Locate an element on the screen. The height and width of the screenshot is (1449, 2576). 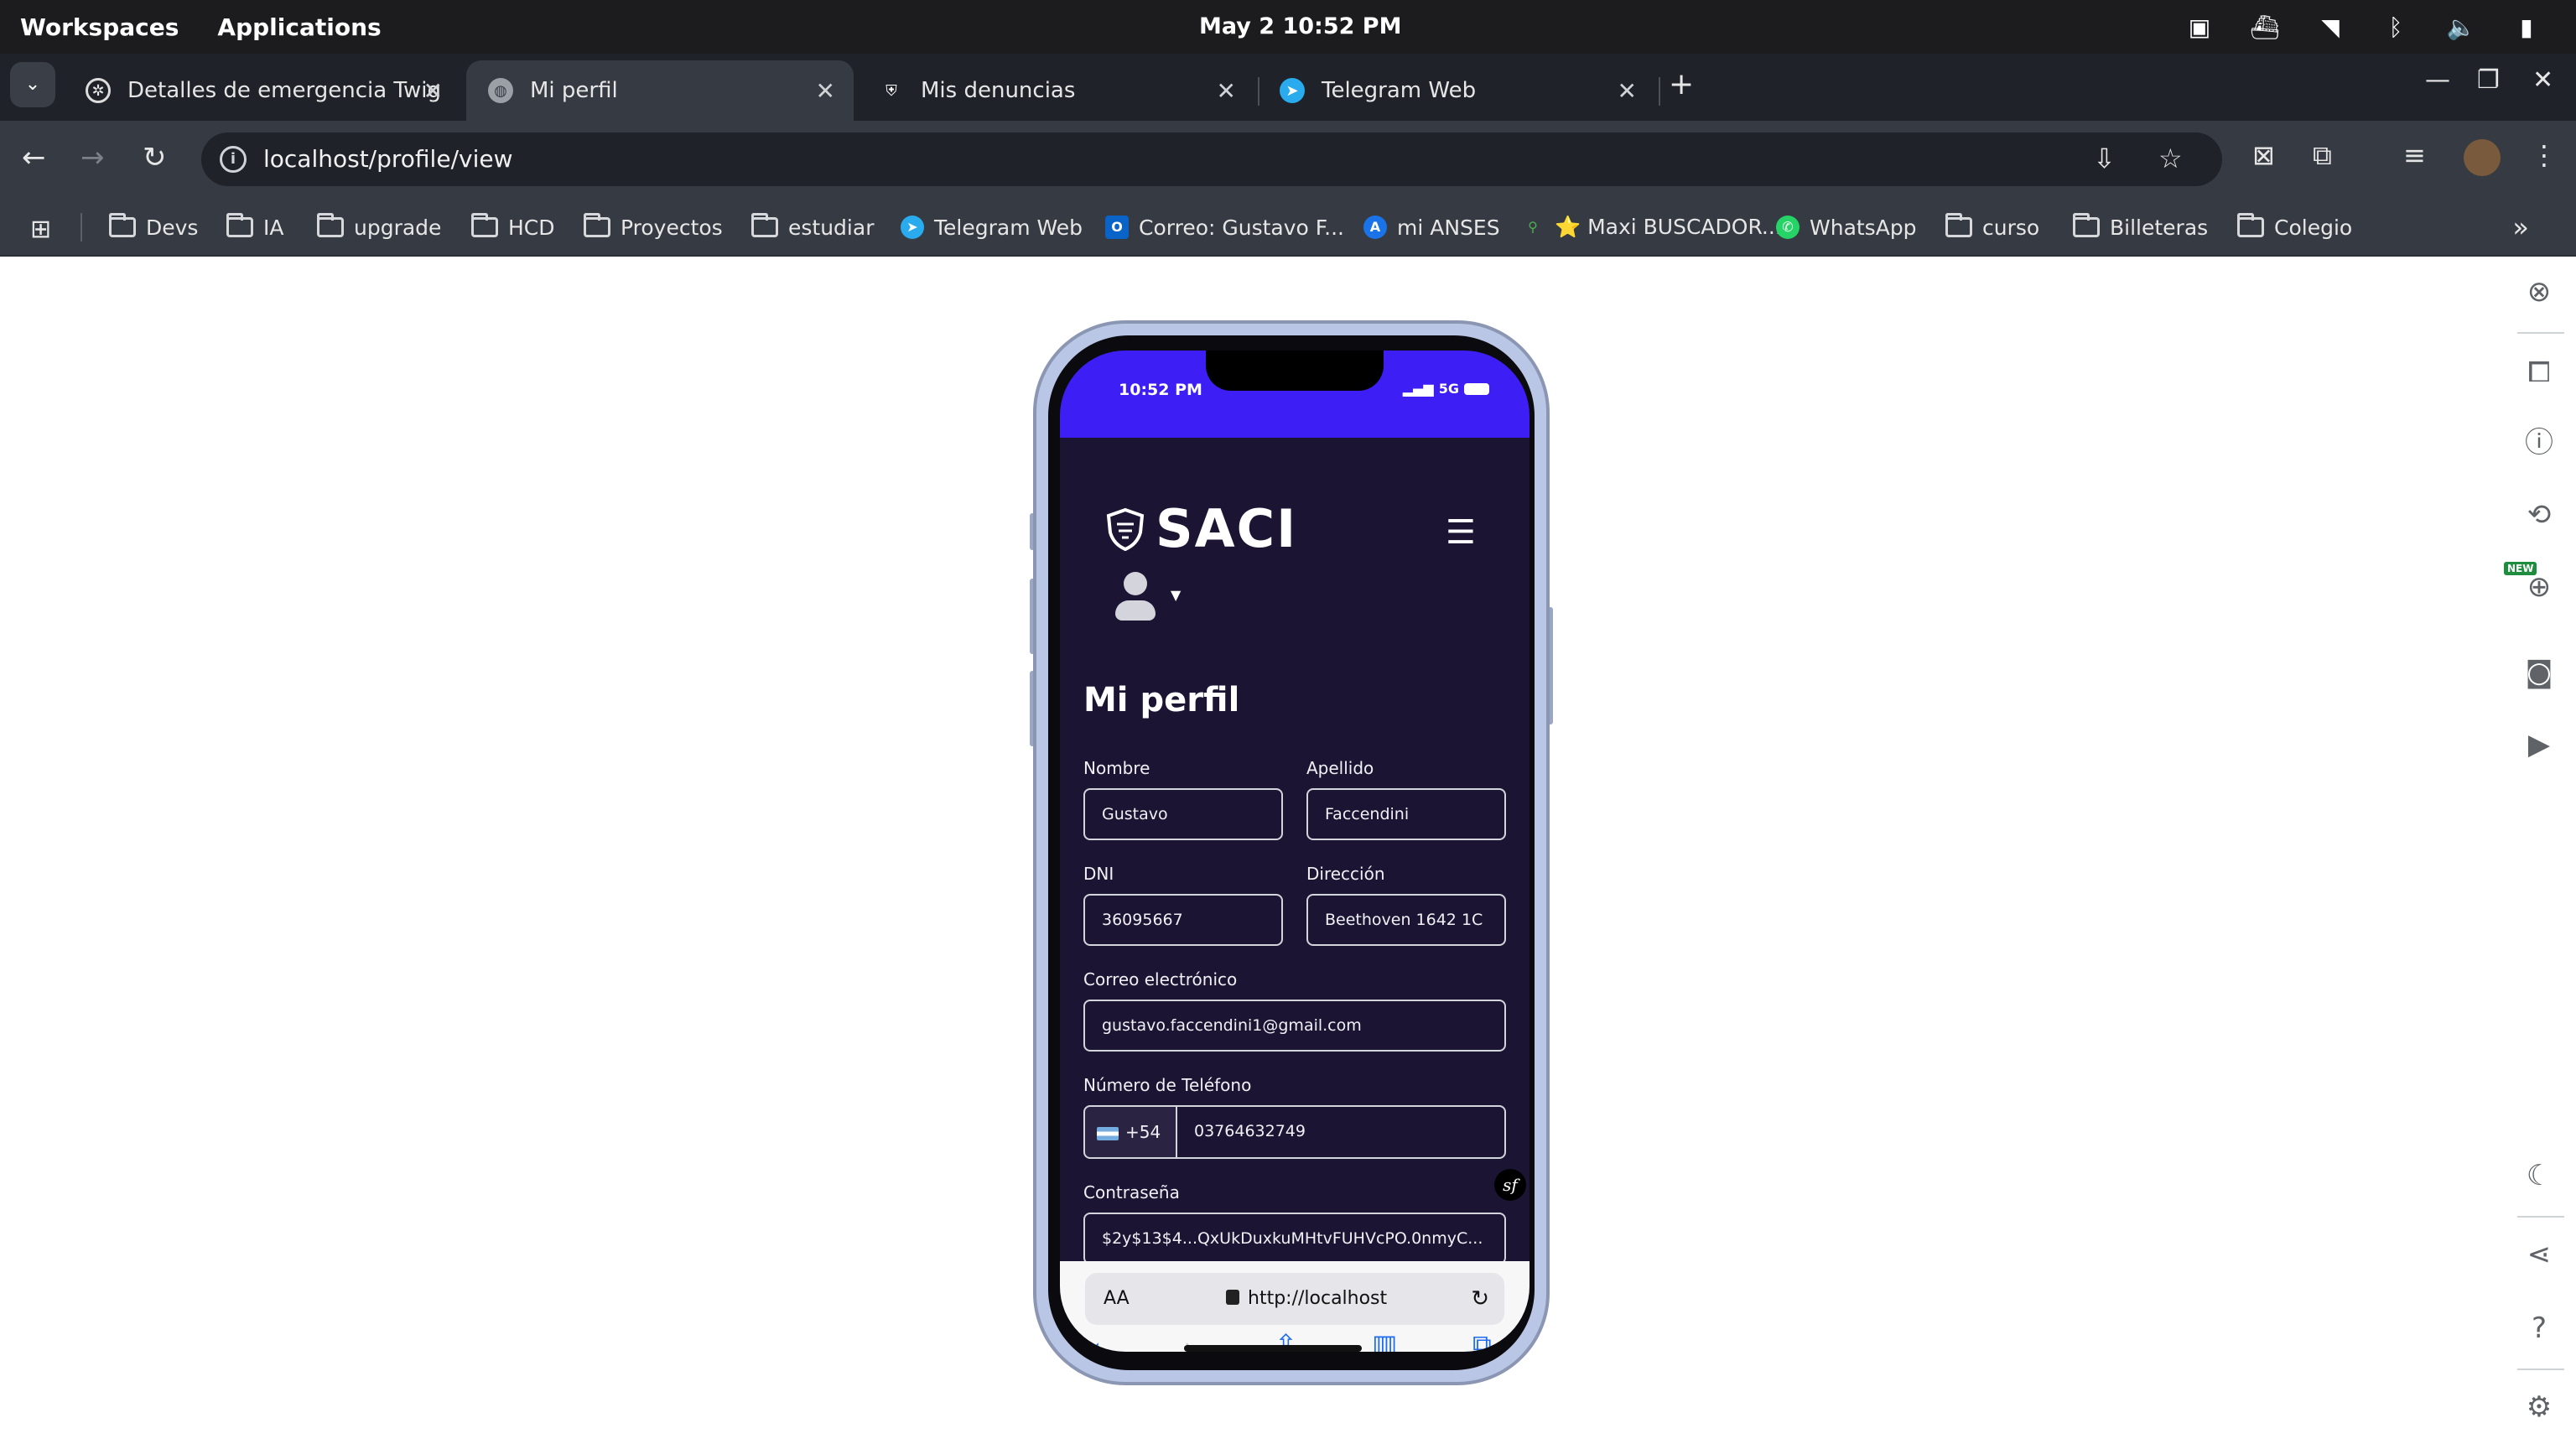
bookmark-upgrade: upgrade is located at coordinates (379, 227).